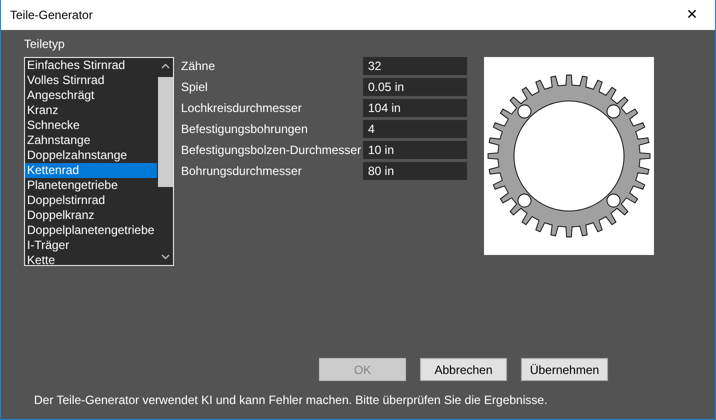 The image size is (716, 420). I want to click on parameter-label: Spiel, so click(195, 87).